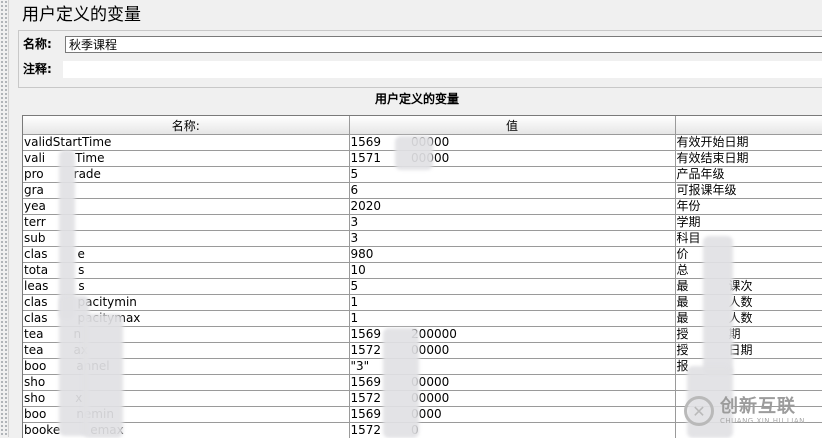 The height and width of the screenshot is (438, 822). What do you see at coordinates (442, 69) in the screenshot?
I see `comment-input` at bounding box center [442, 69].